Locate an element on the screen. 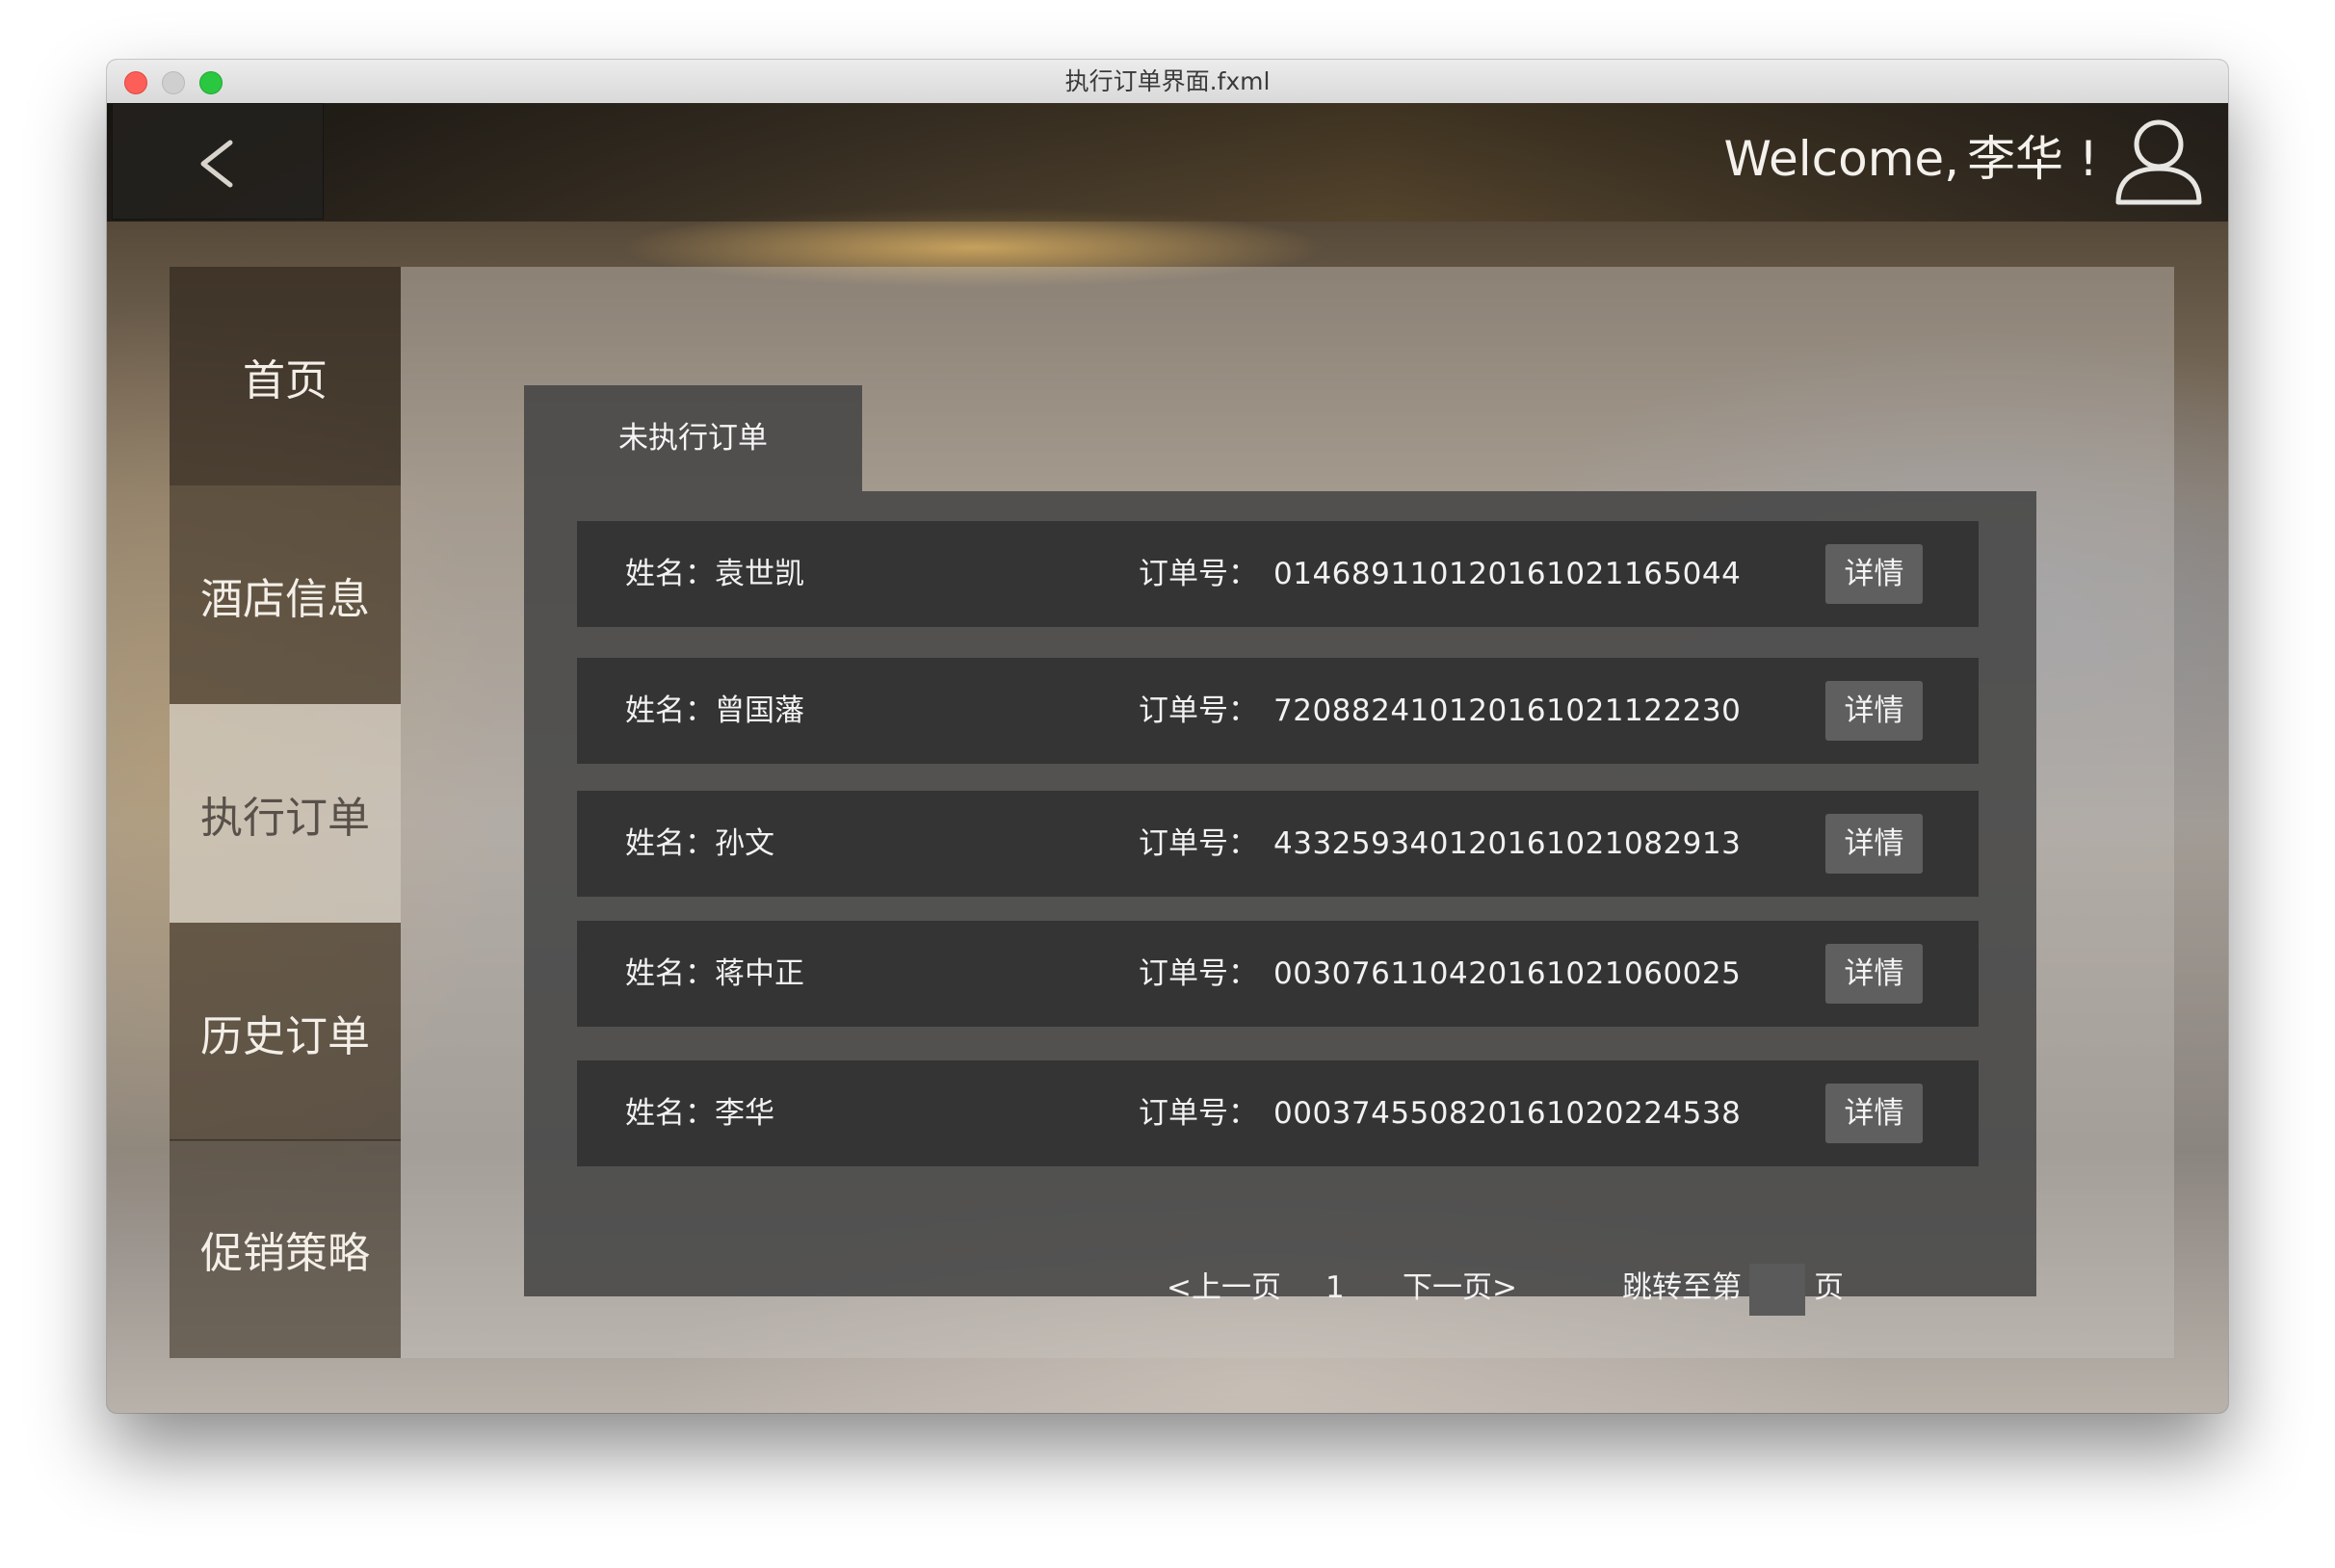 The width and height of the screenshot is (2335, 1568). sidebar-item-hotel-info: 酒店信息 is located at coordinates (286, 594).